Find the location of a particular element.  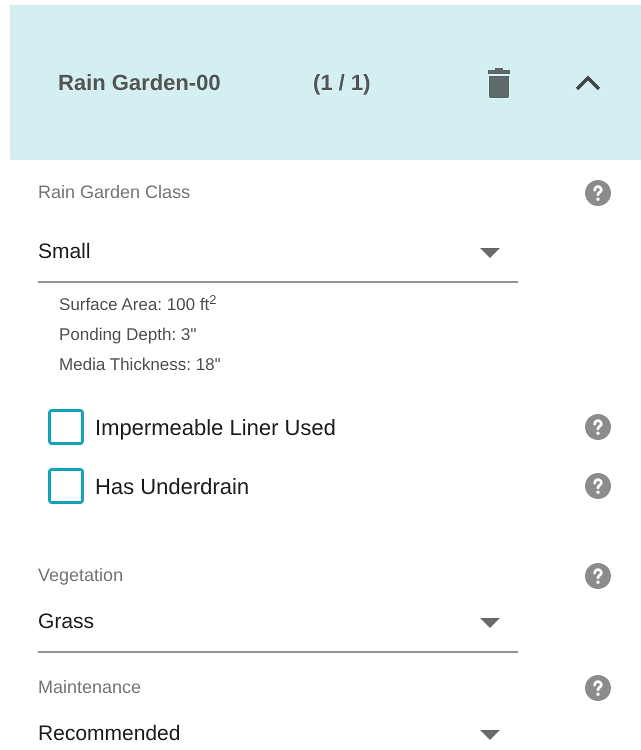

select-field: Grass is located at coordinates (278, 627).